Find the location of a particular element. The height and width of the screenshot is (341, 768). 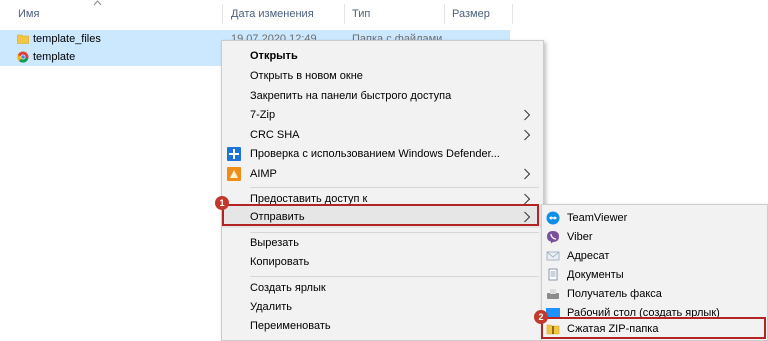

menu-item-give-access: Предоставить доступ к is located at coordinates (382, 192).